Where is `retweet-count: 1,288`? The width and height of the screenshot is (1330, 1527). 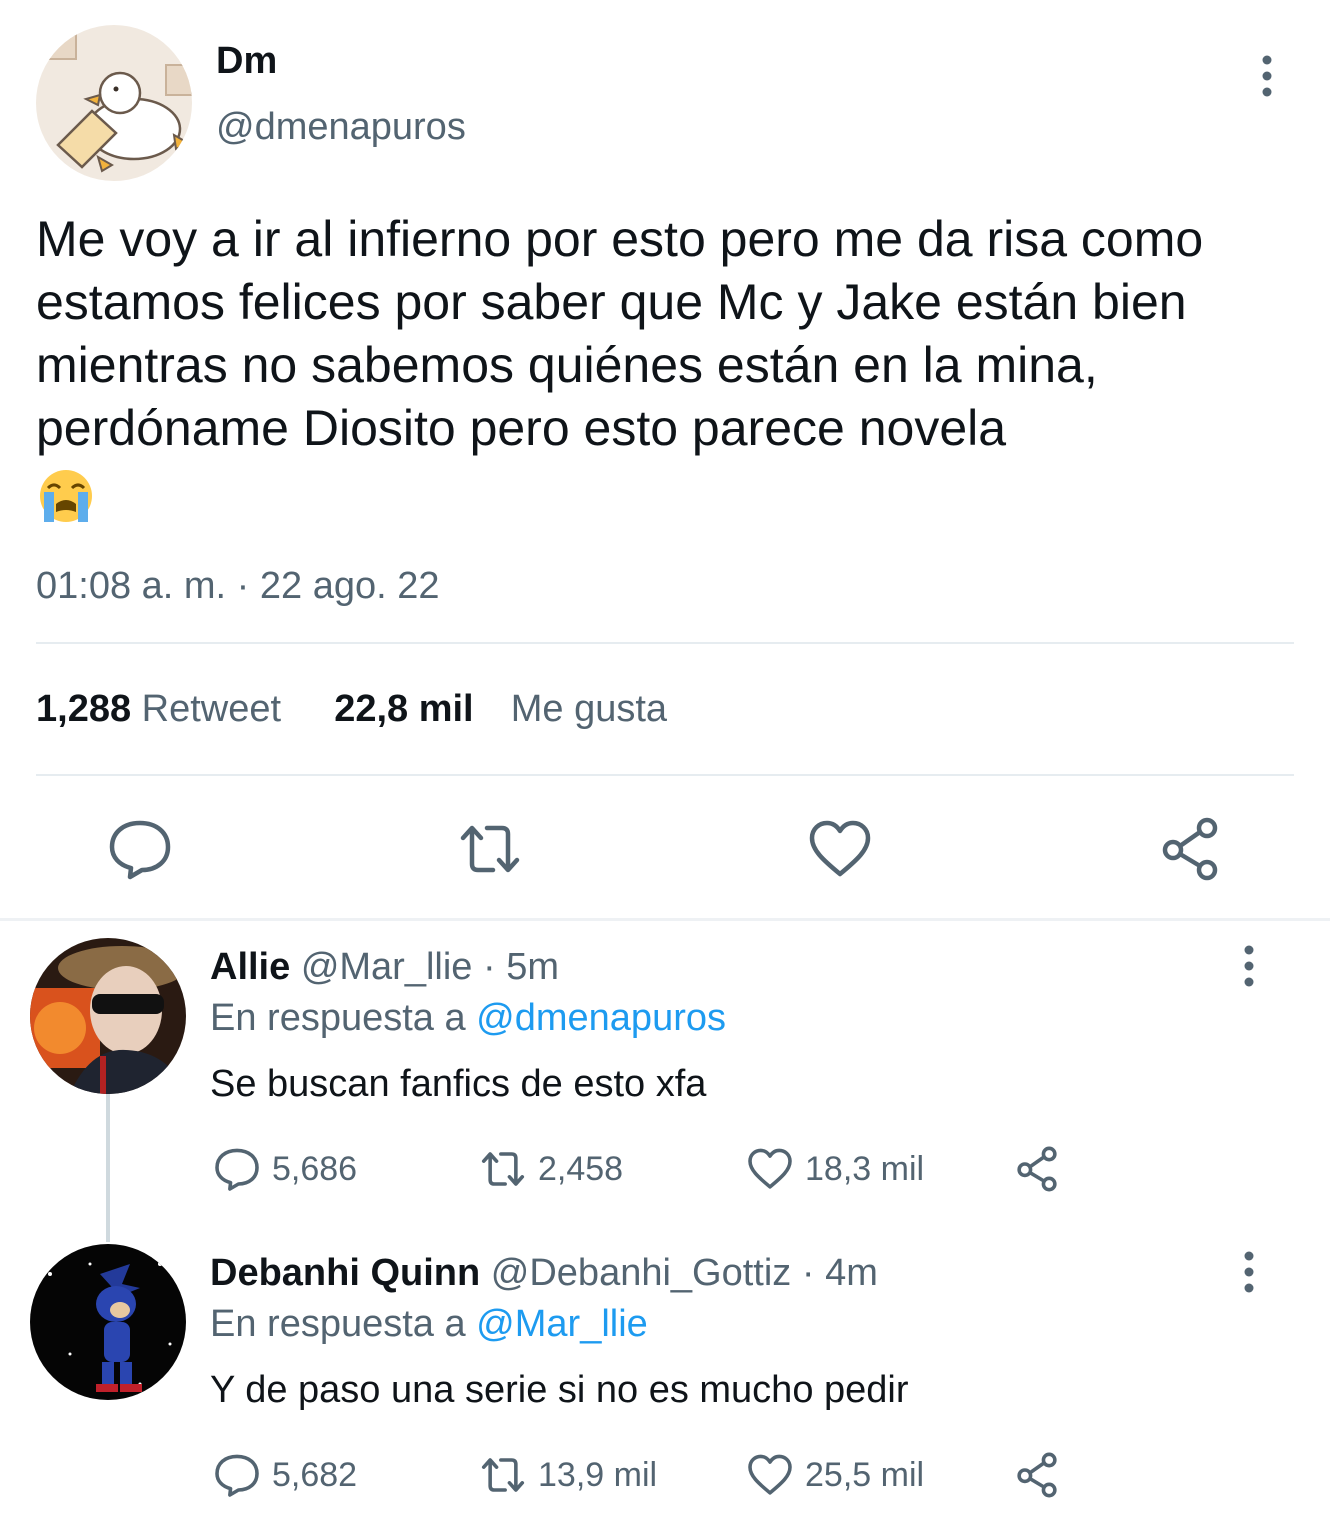
retweet-count: 1,288 is located at coordinates (83, 709).